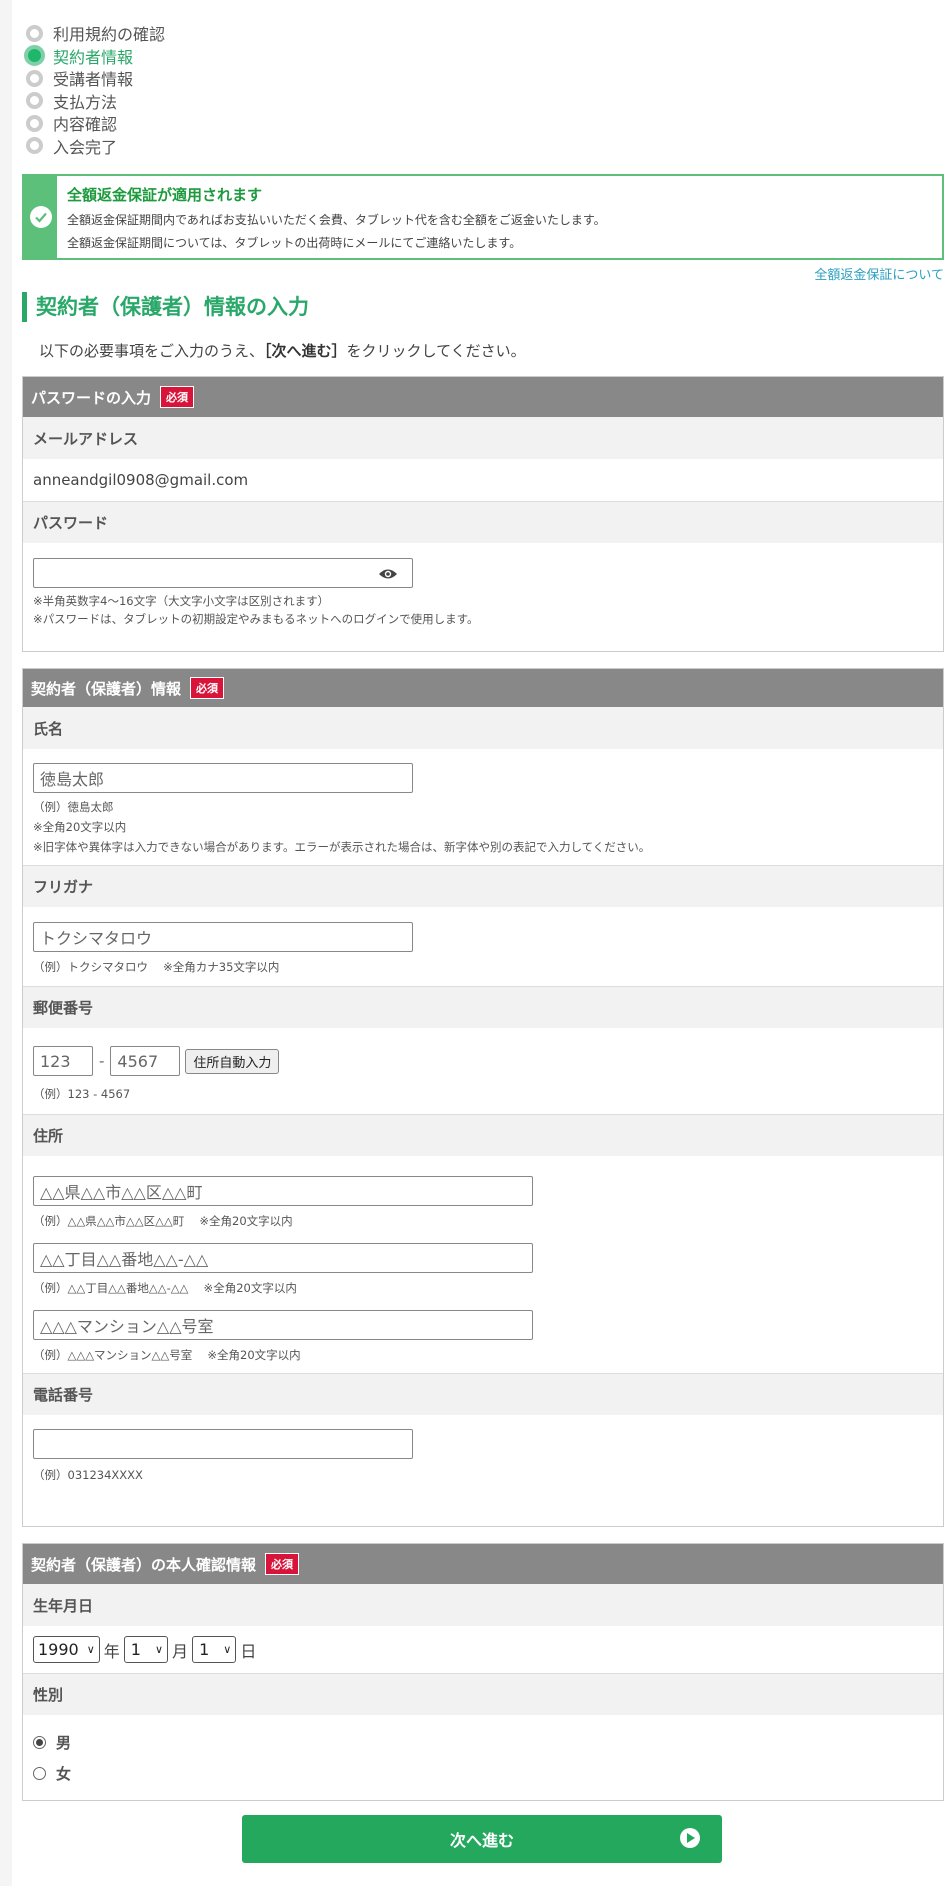 The height and width of the screenshot is (1886, 944). What do you see at coordinates (145, 1061) in the screenshot?
I see `zip-second-input: 4567` at bounding box center [145, 1061].